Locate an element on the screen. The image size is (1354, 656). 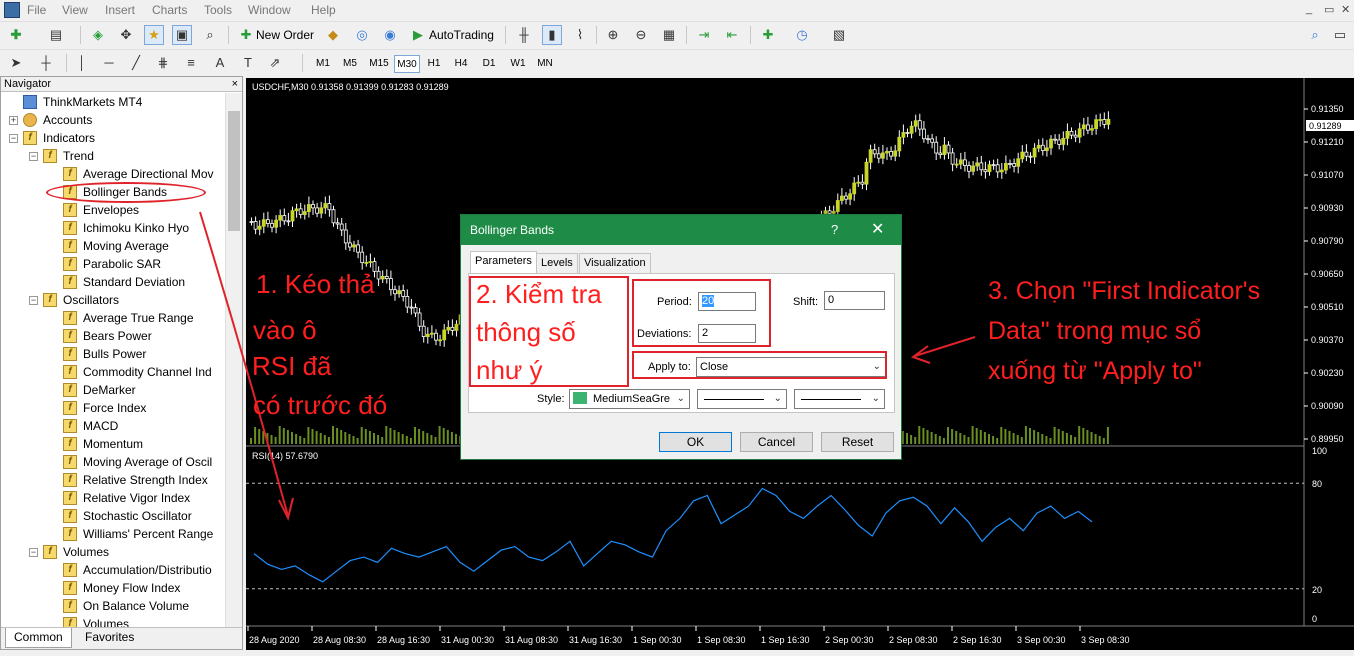
annotation-step3-line3: xuống từ "Apply to" is located at coordinates (1095, 371).